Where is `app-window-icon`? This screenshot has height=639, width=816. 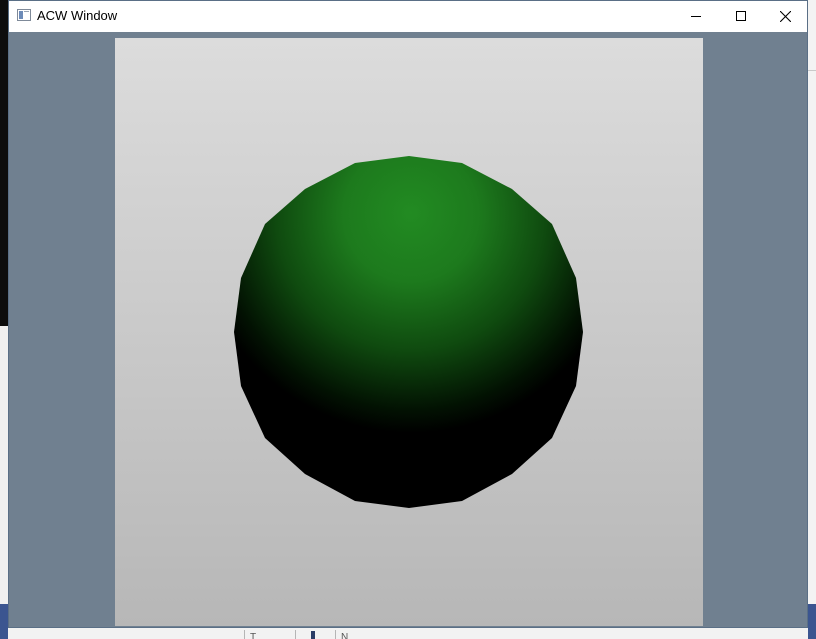 app-window-icon is located at coordinates (24, 15).